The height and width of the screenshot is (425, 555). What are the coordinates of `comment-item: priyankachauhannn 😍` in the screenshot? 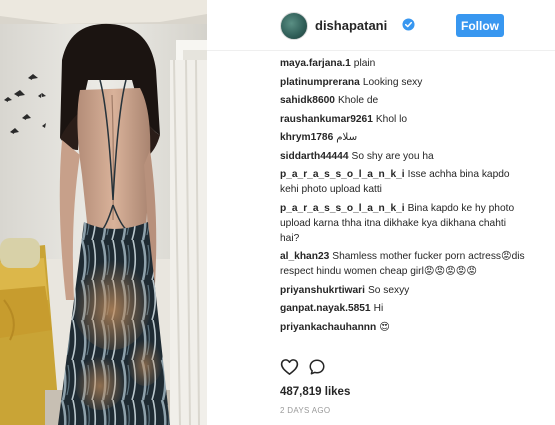 It's located at (404, 327).